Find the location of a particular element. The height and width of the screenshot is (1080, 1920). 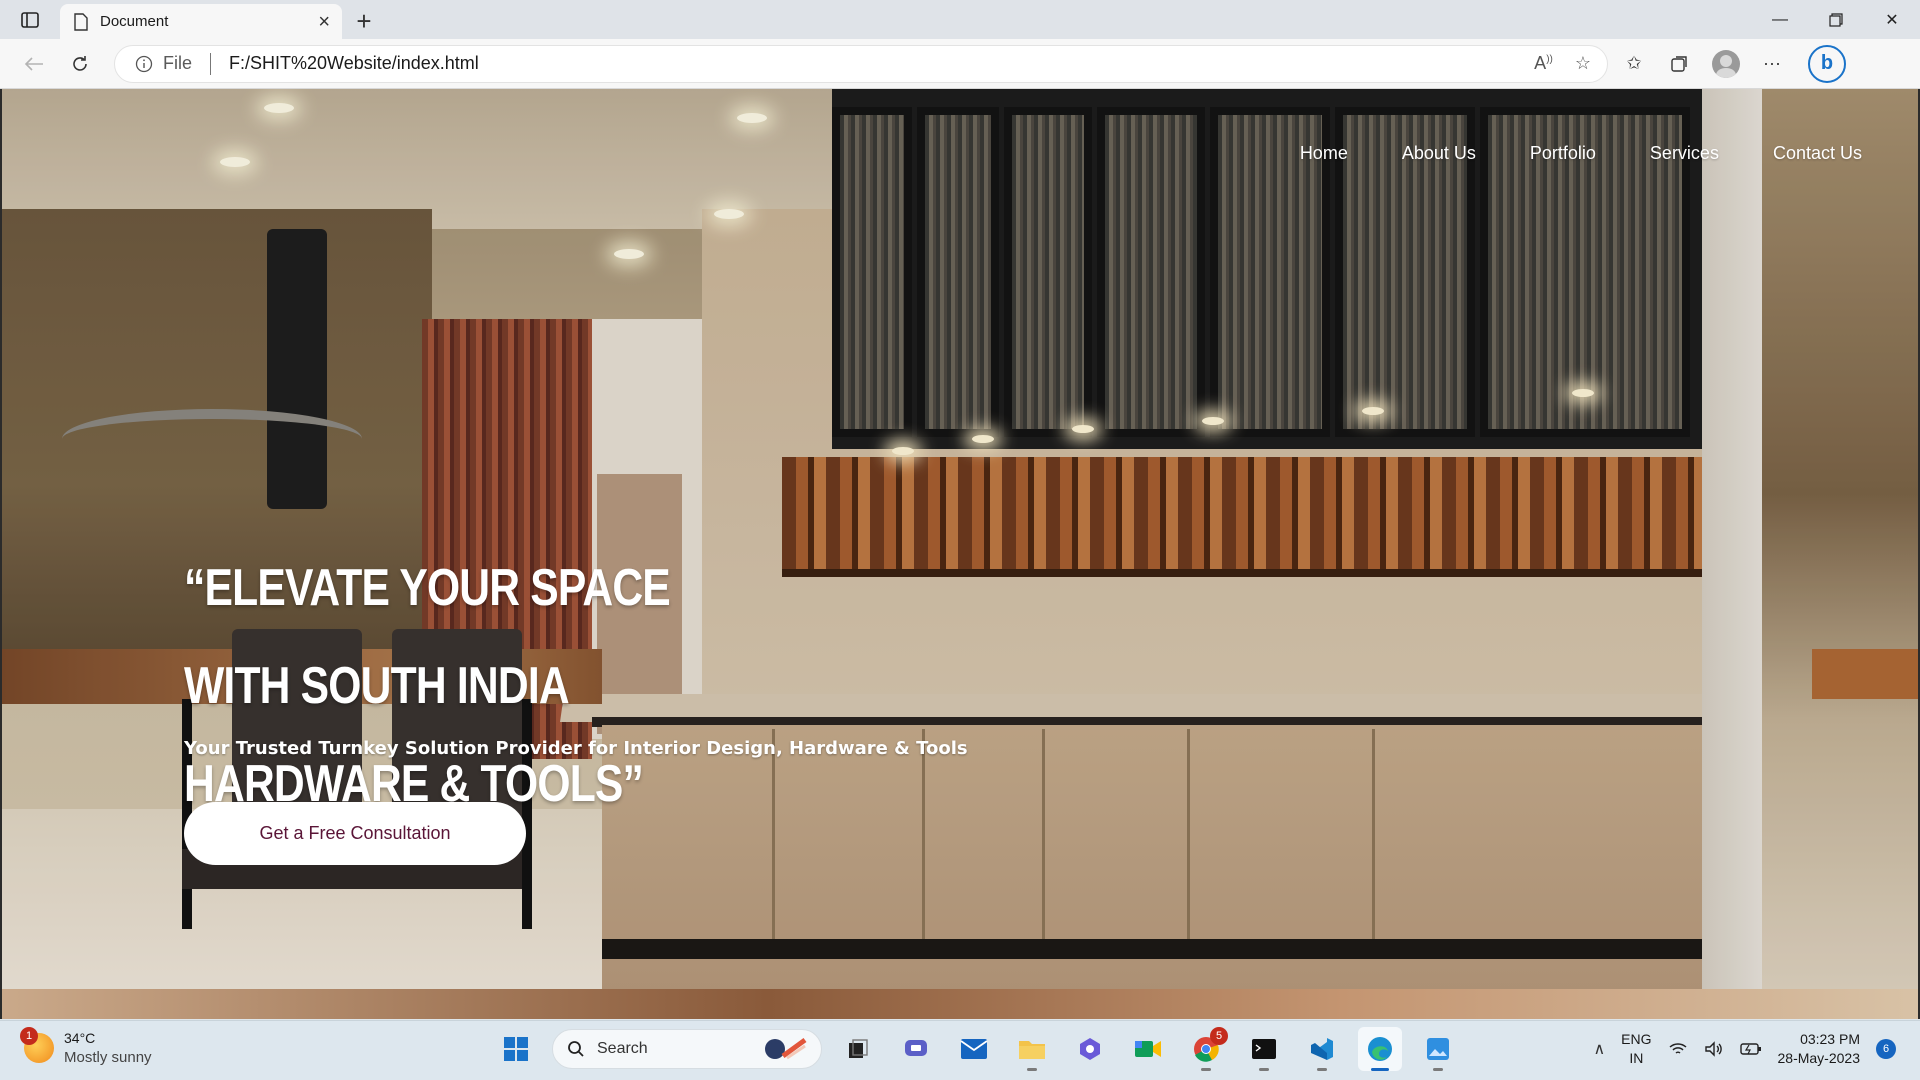

weather-badge: 1 is located at coordinates (29, 1036).